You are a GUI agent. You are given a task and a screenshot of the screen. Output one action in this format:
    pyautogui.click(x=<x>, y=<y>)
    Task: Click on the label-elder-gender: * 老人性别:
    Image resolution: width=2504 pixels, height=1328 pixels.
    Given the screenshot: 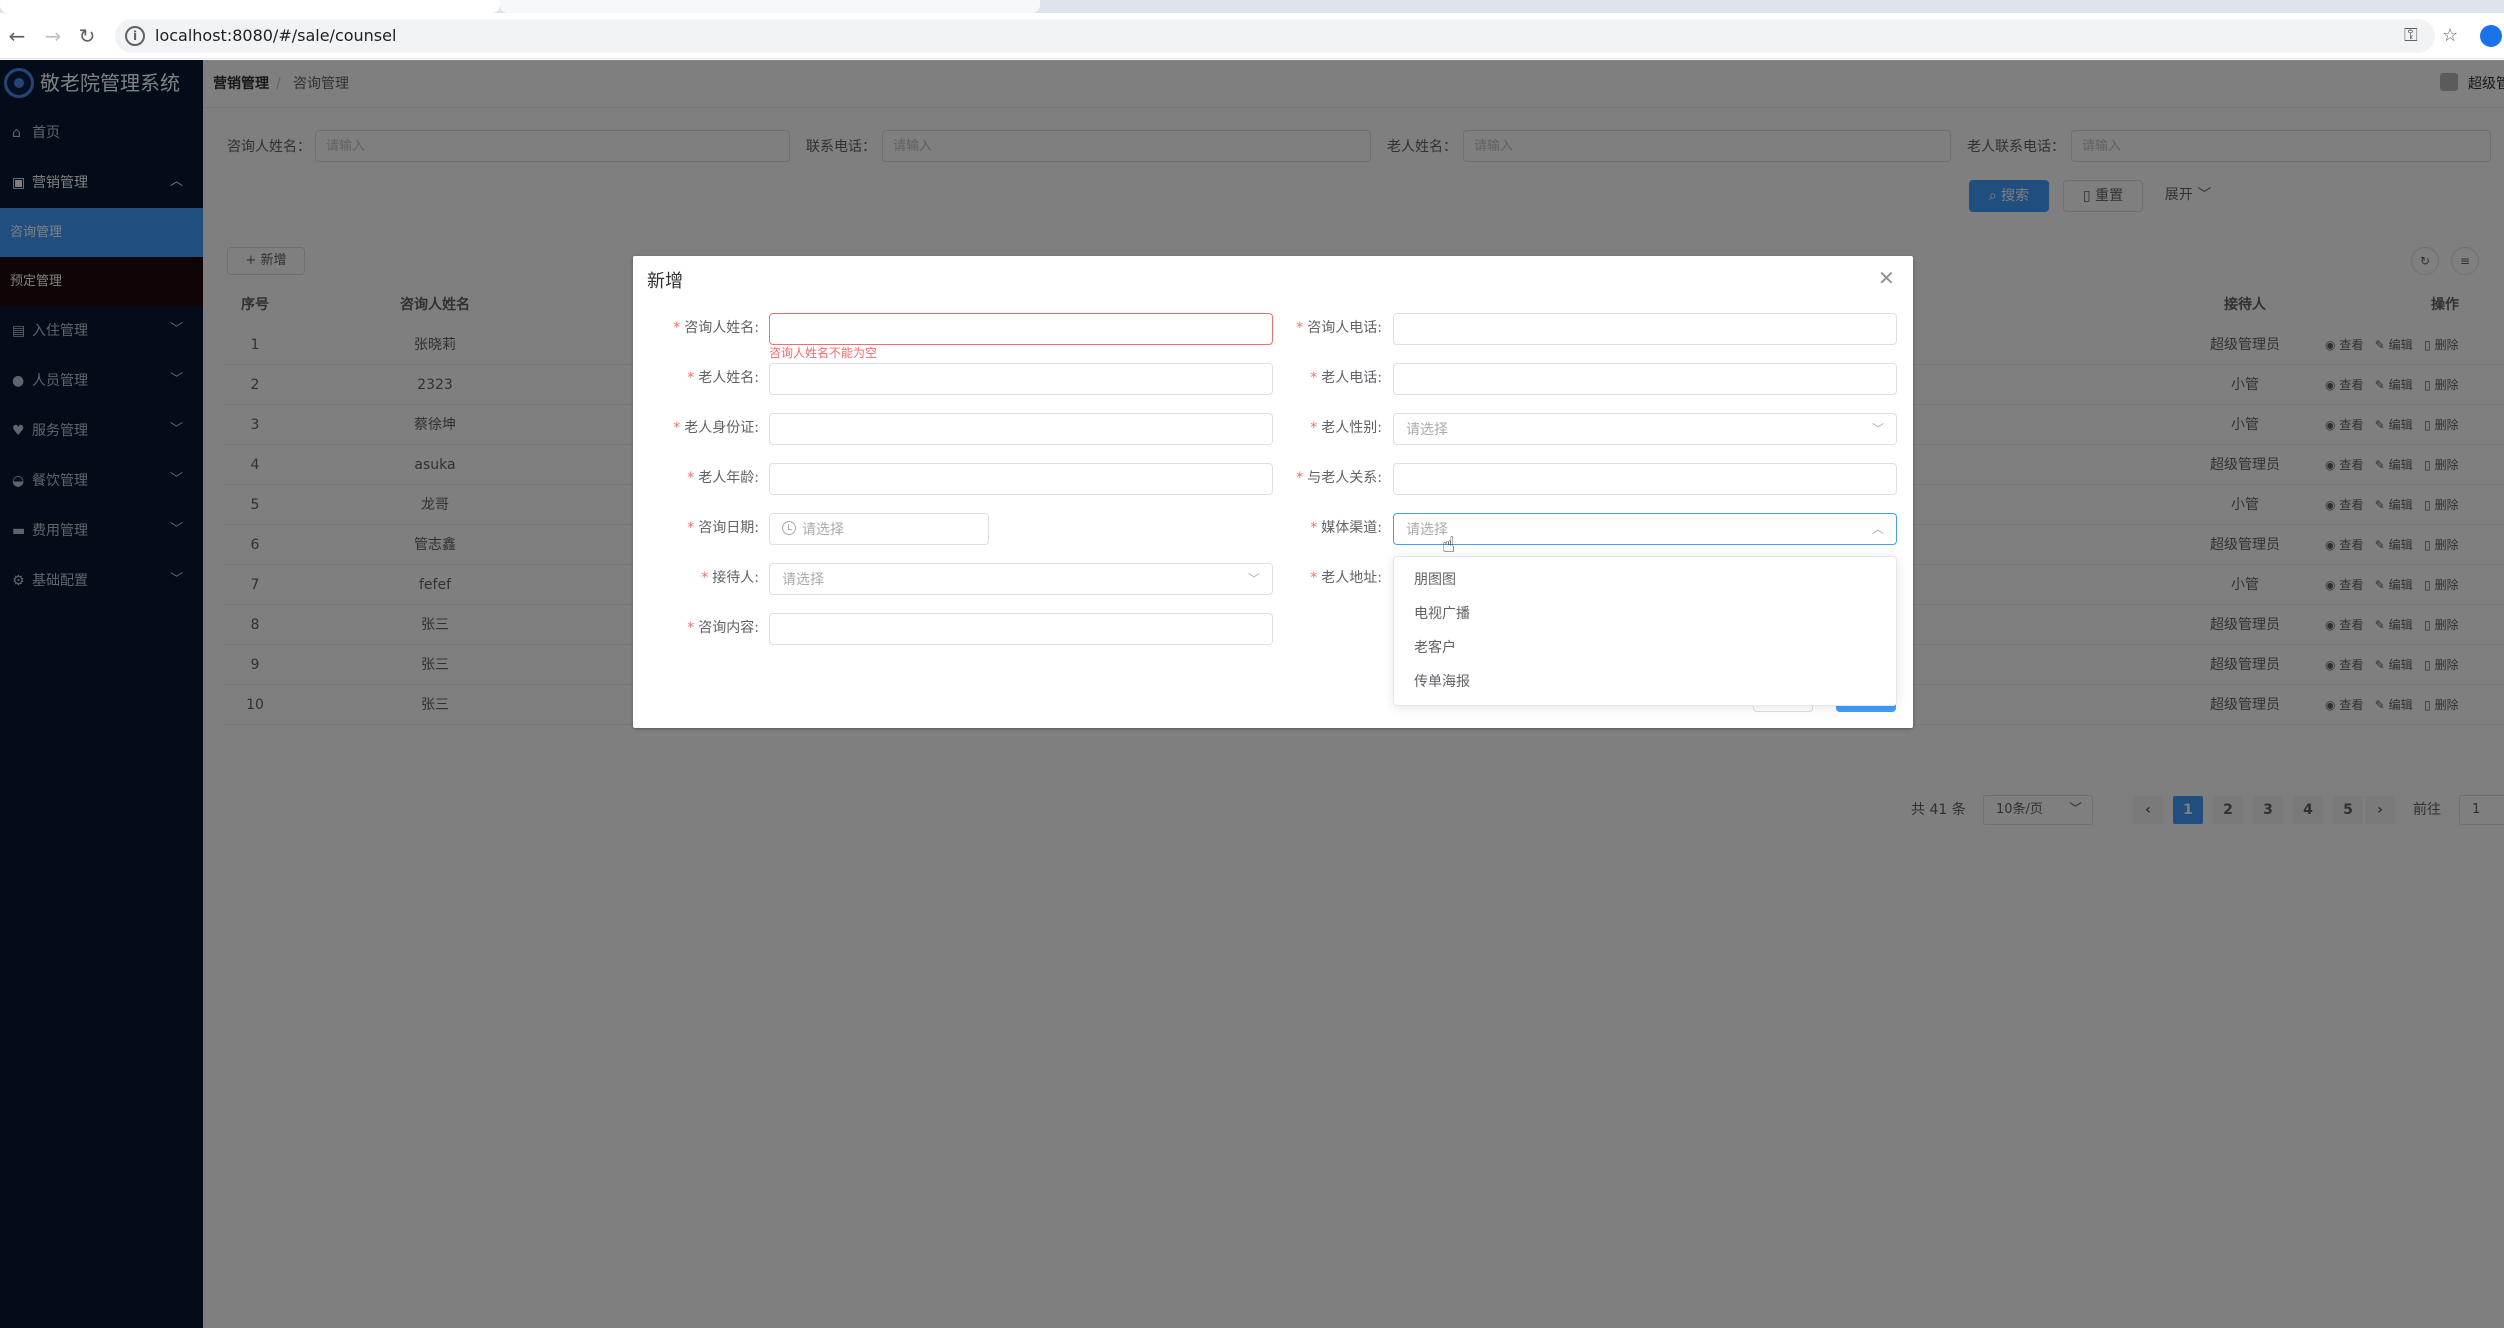 What is the action you would take?
    pyautogui.click(x=1346, y=428)
    